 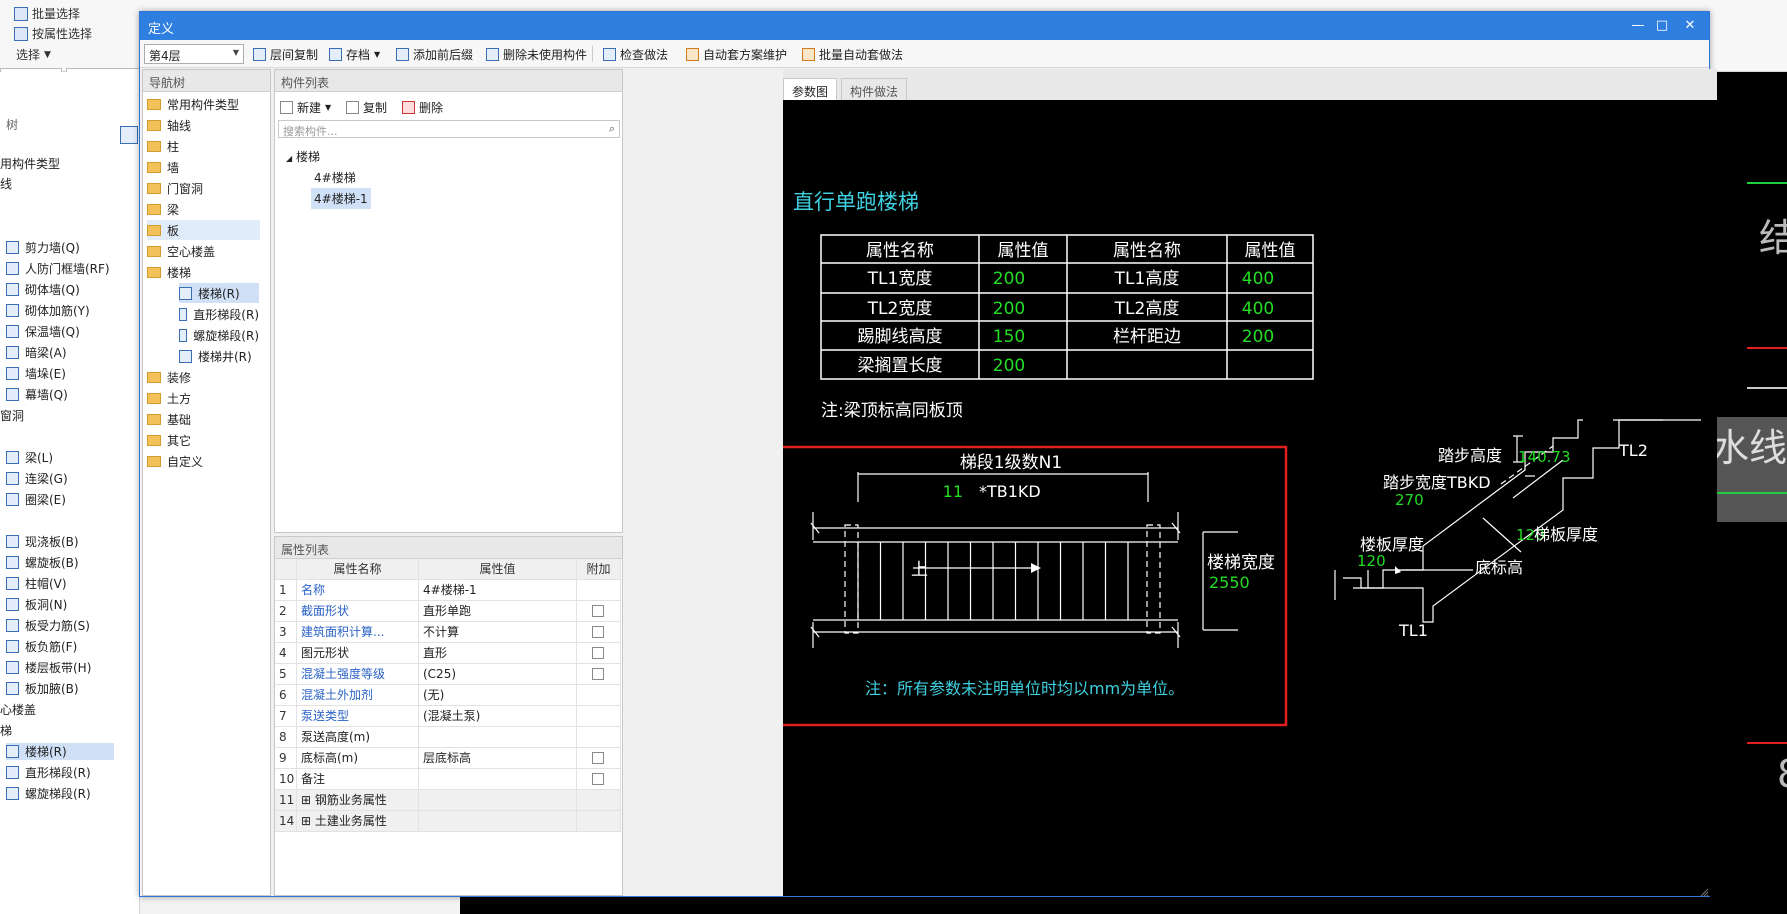 I want to click on tree-root-stairs: ◢ 楼梯, so click(x=303, y=156).